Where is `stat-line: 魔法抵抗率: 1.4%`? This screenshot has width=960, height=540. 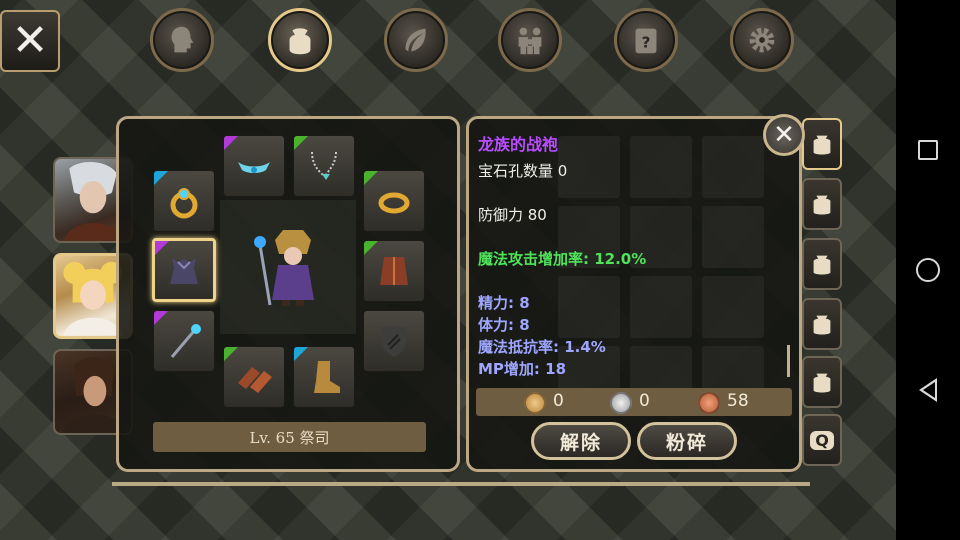
stat-line: 魔法抵抗率: 1.4% is located at coordinates (542, 347).